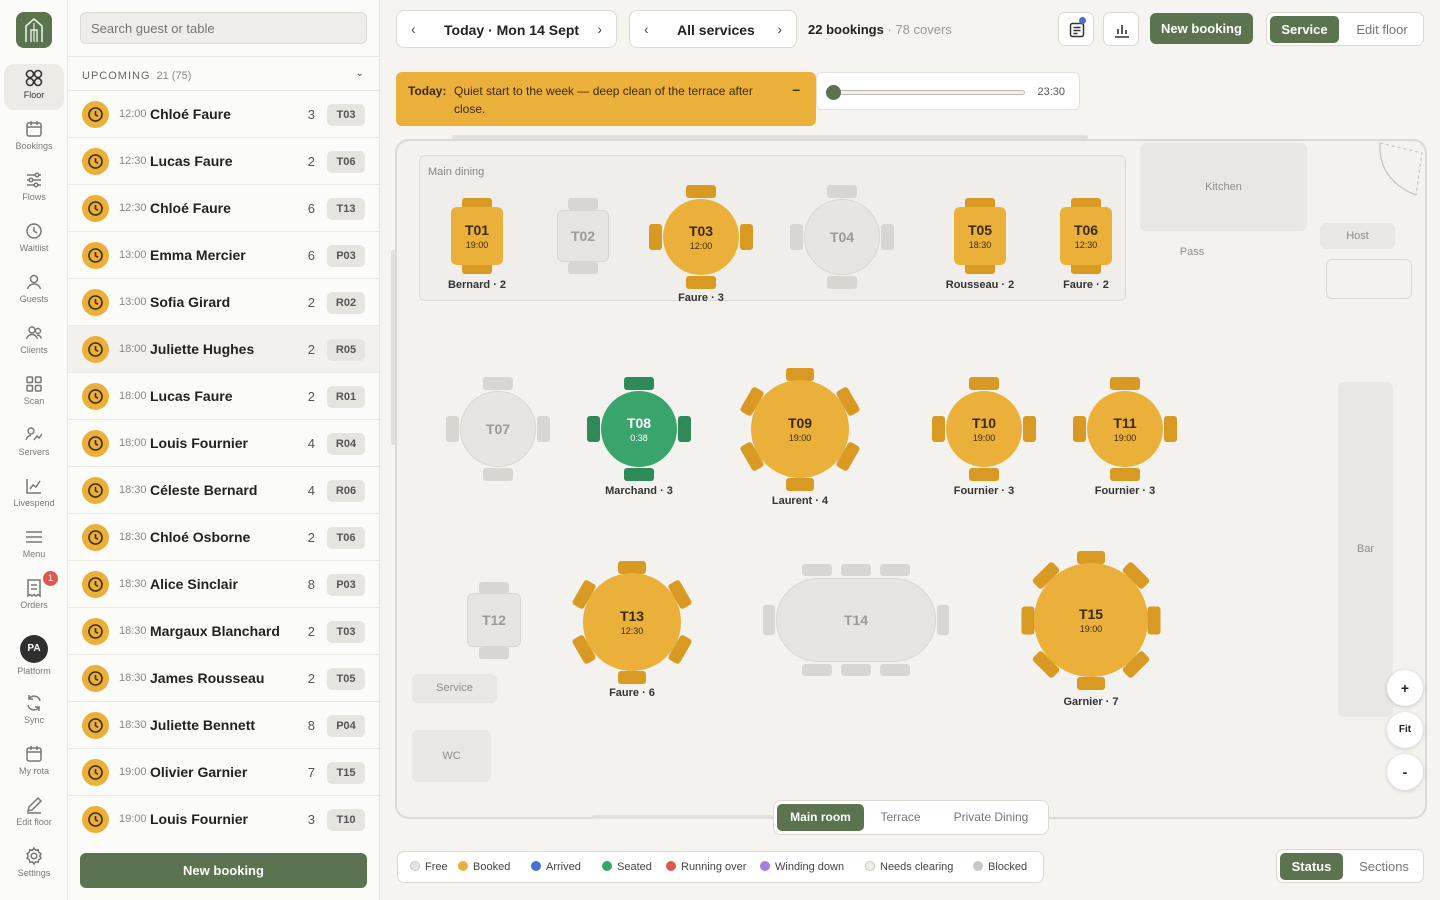 Image resolution: width=1440 pixels, height=900 pixels. What do you see at coordinates (34, 189) in the screenshot?
I see `nav-flows: Flows` at bounding box center [34, 189].